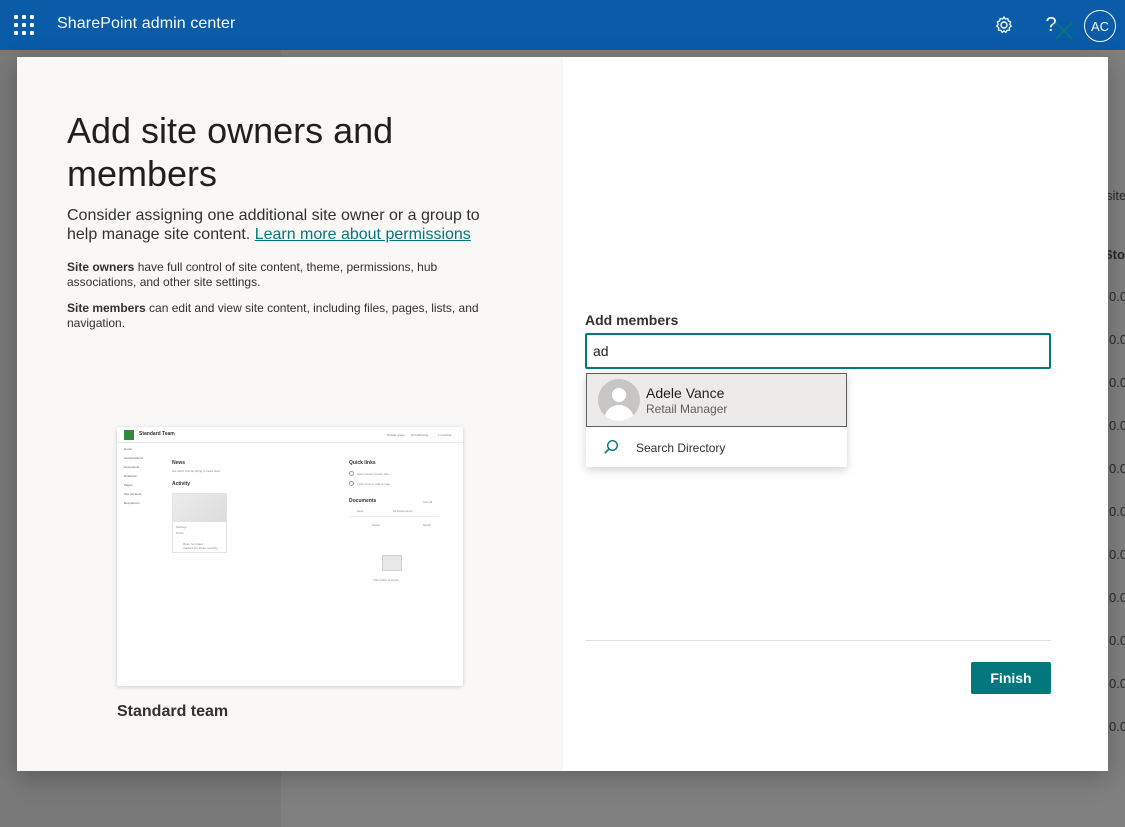  Describe the element at coordinates (200, 548) in the screenshot. I see `preview-card-person-sub: Viewed the folder recently` at that location.